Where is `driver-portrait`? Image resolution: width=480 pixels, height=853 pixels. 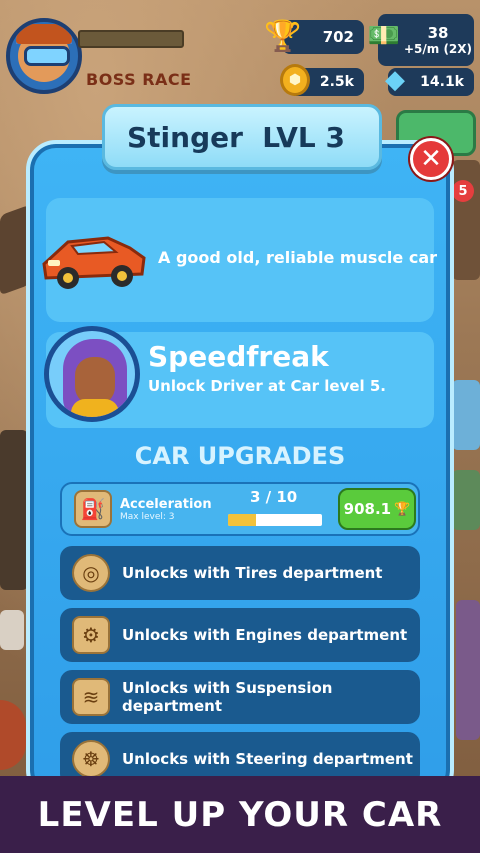 driver-portrait is located at coordinates (92, 374).